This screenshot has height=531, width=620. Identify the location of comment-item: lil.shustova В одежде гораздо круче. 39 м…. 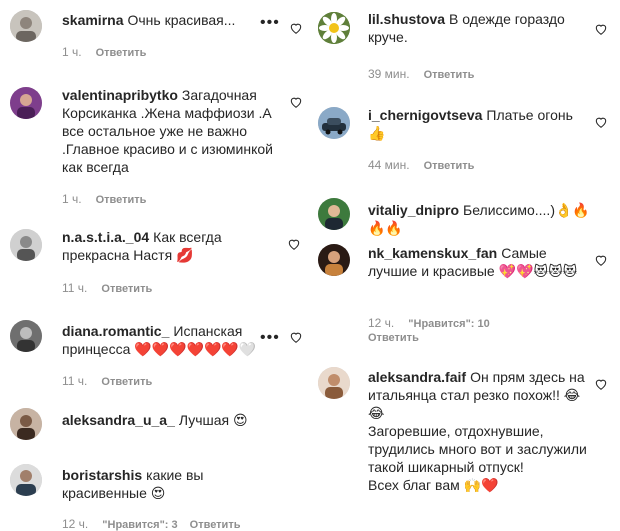
(465, 42).